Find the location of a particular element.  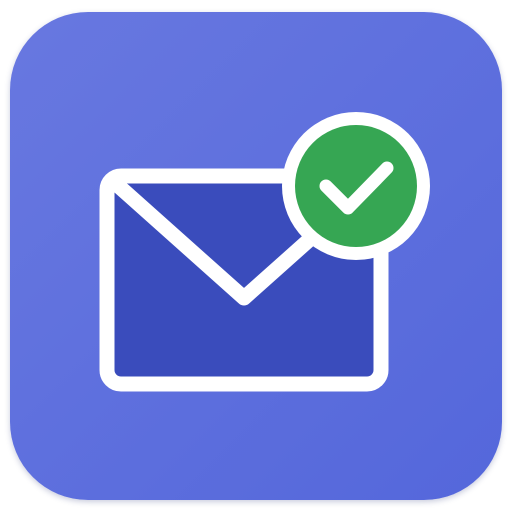

checkmark-badge-icon is located at coordinates (356, 186).